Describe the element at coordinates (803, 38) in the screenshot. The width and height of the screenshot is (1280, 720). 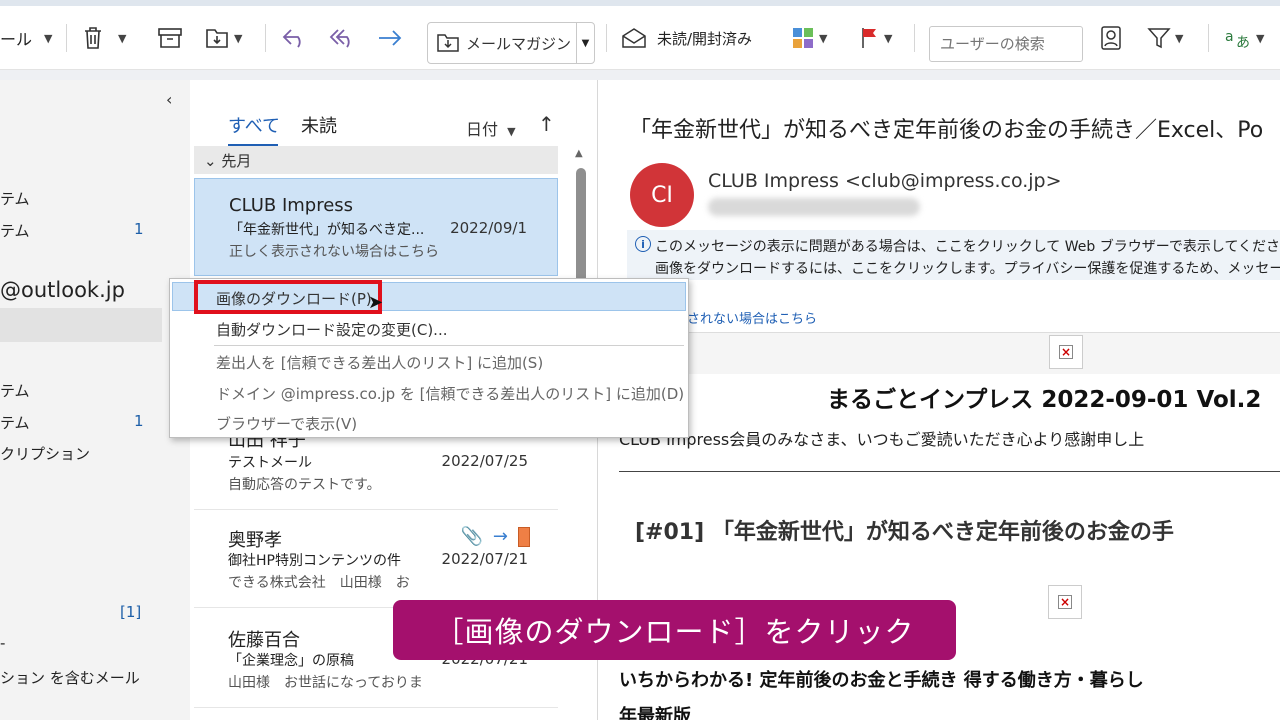
I see `categorize-icon` at that location.